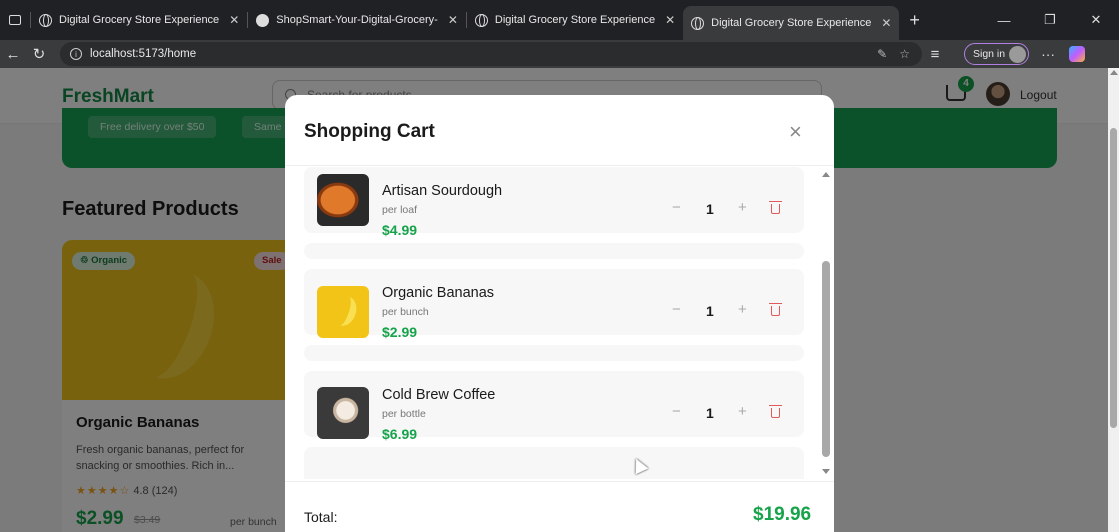  I want to click on item-price: $6.99, so click(400, 434).